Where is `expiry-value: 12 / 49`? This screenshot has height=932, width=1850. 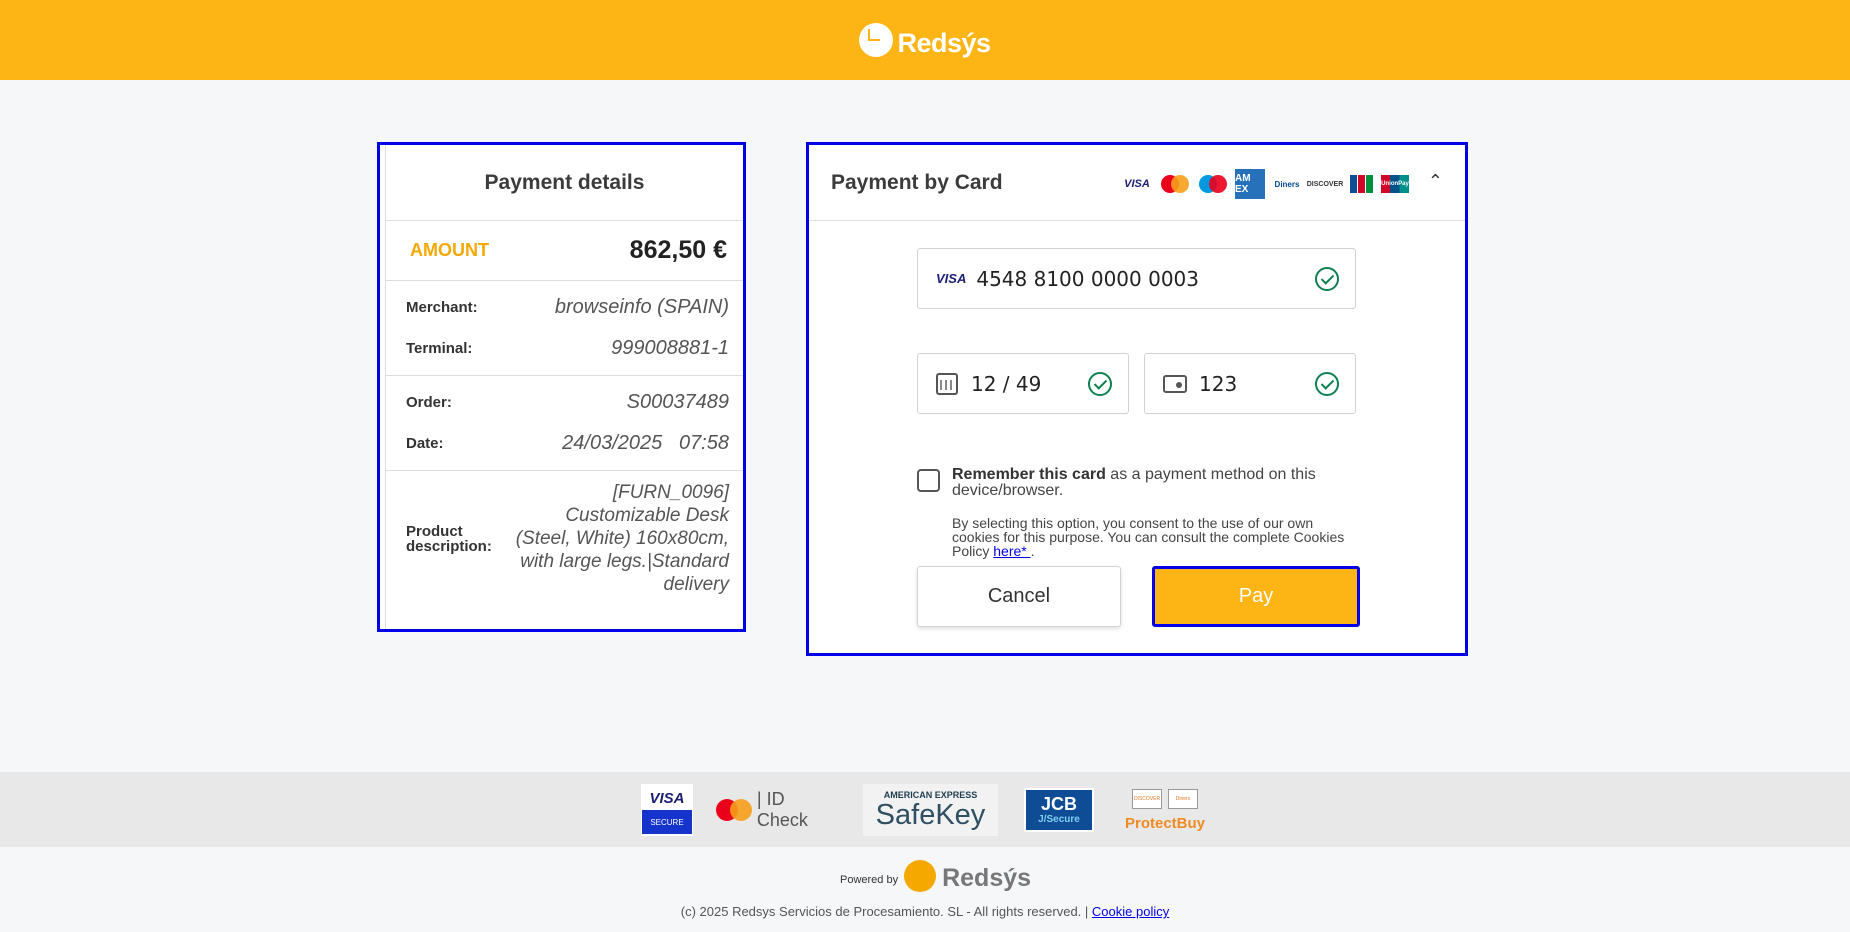
expiry-value: 12 / 49 is located at coordinates (1006, 383).